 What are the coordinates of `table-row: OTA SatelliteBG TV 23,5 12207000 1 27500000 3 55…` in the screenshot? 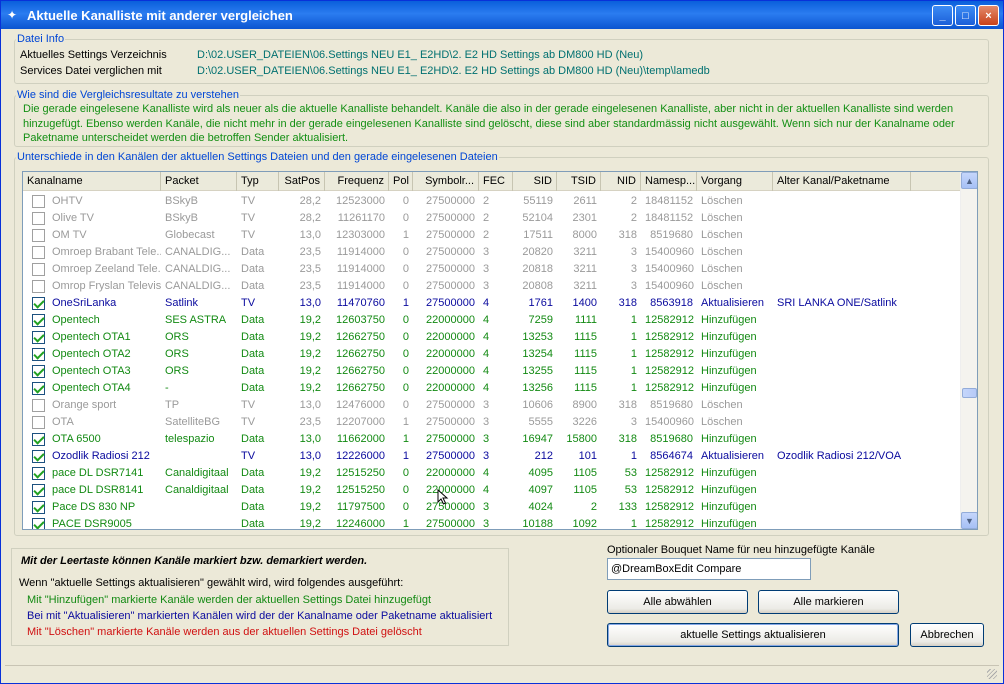 It's located at (491, 422).